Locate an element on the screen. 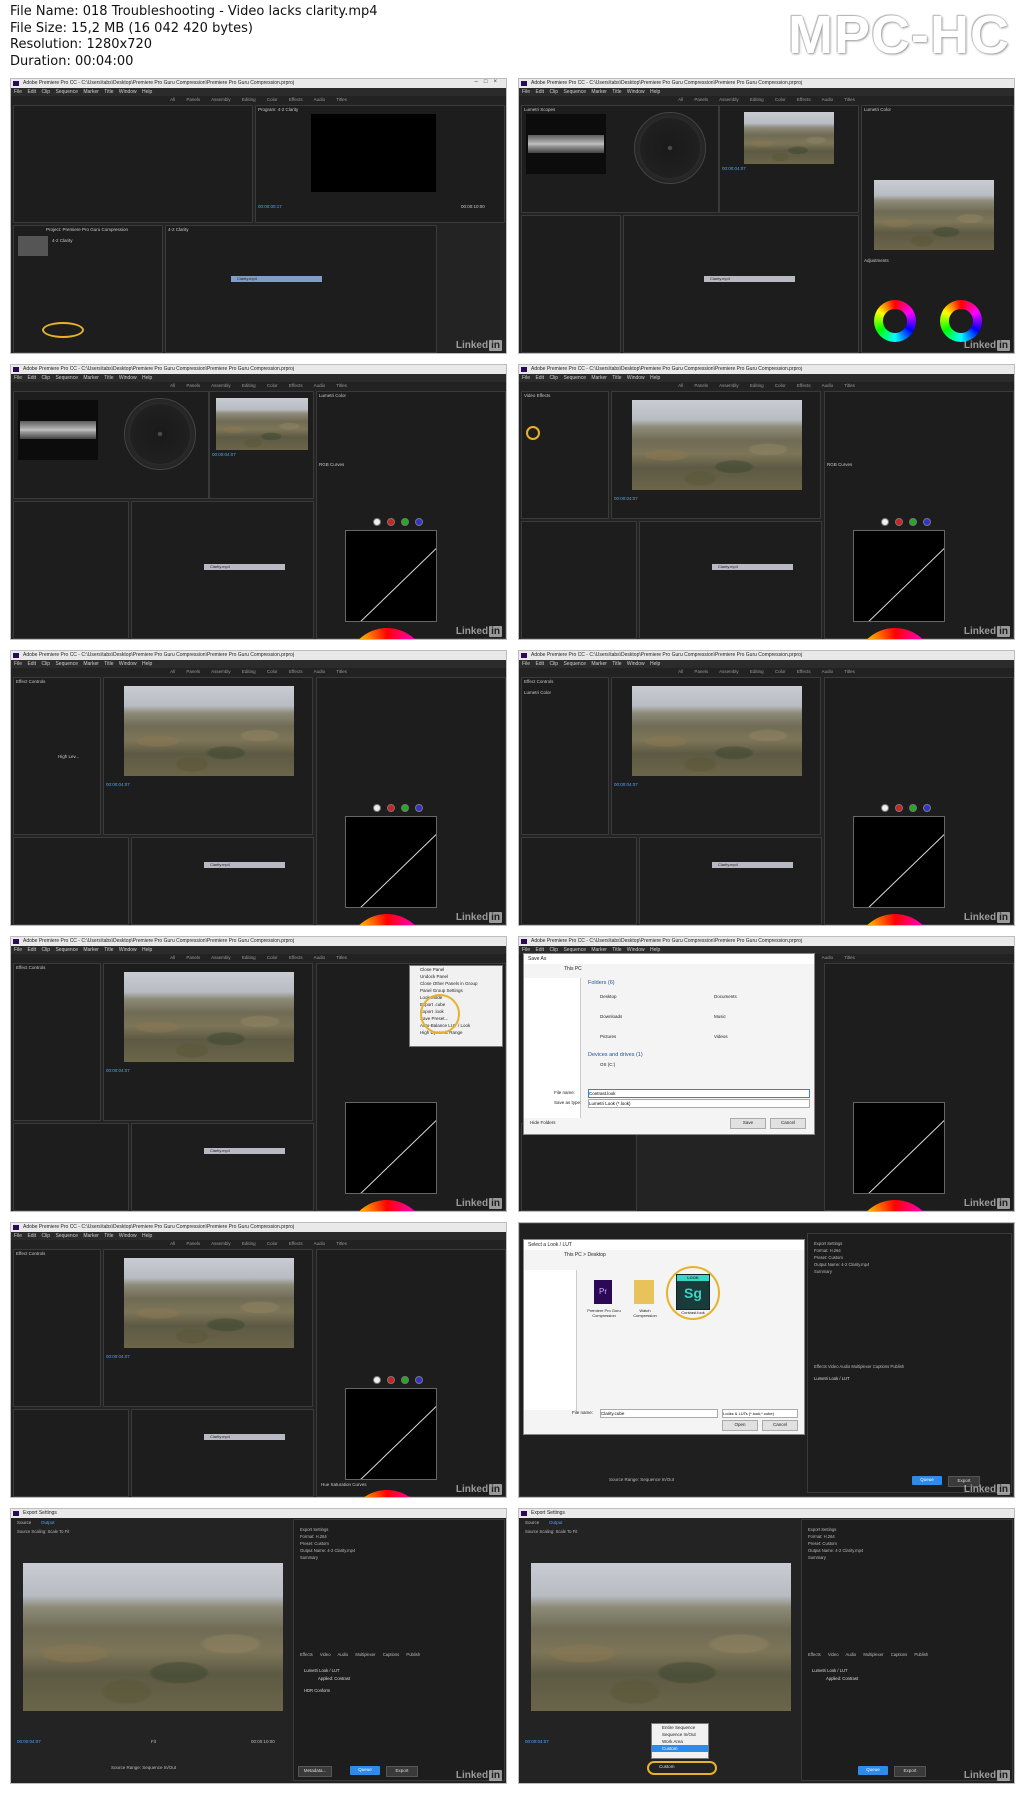 This screenshot has height=1798, width=1024. cancel-button: Cancel is located at coordinates (780, 1425).